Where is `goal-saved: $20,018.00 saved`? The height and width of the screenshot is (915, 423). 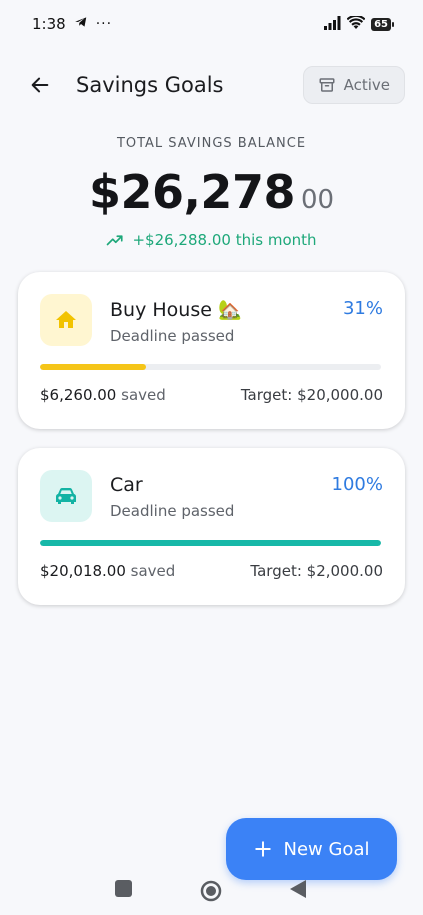
goal-saved: $20,018.00 saved is located at coordinates (107, 571).